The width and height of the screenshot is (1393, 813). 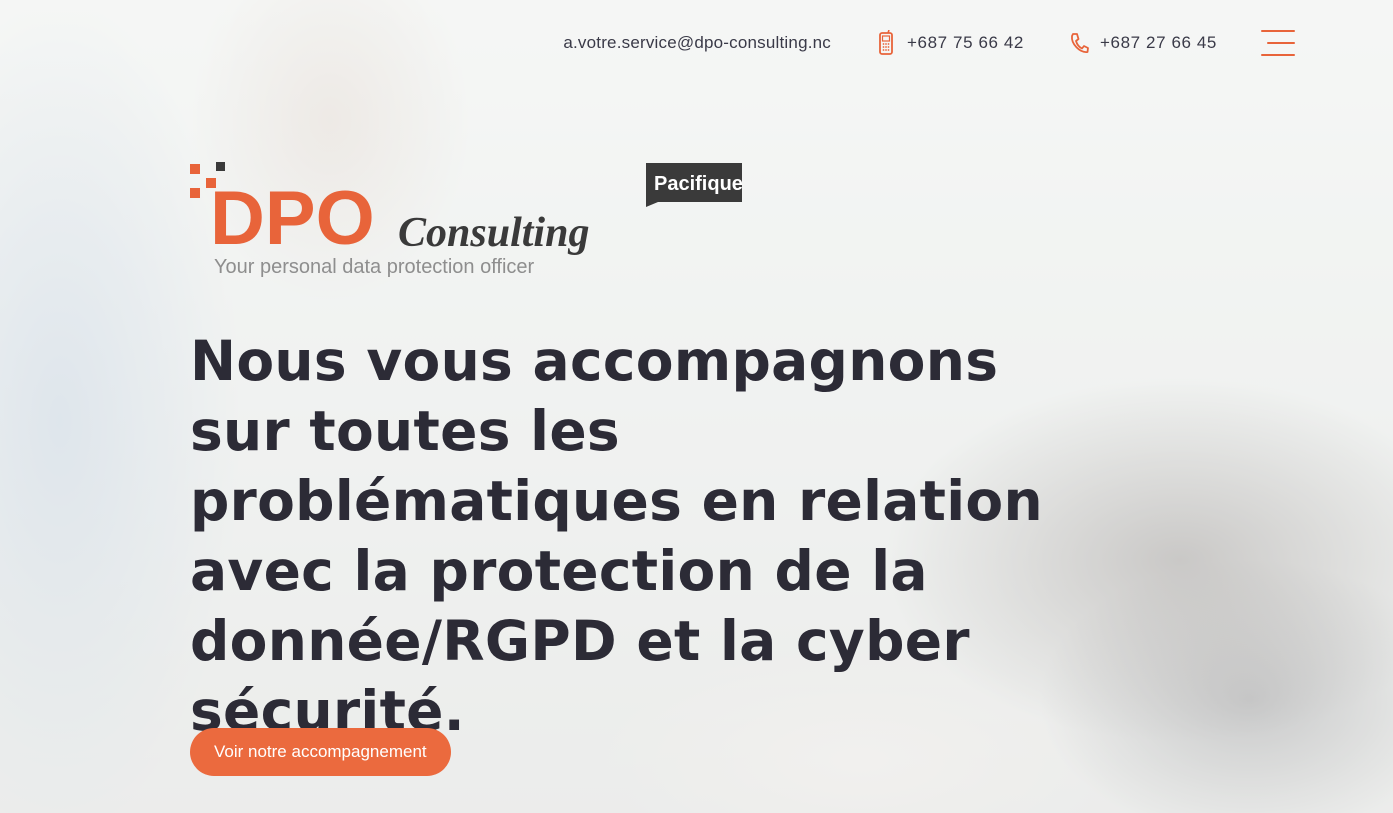 I want to click on mobile-phone-contact: +687 75 66 42, so click(x=949, y=43).